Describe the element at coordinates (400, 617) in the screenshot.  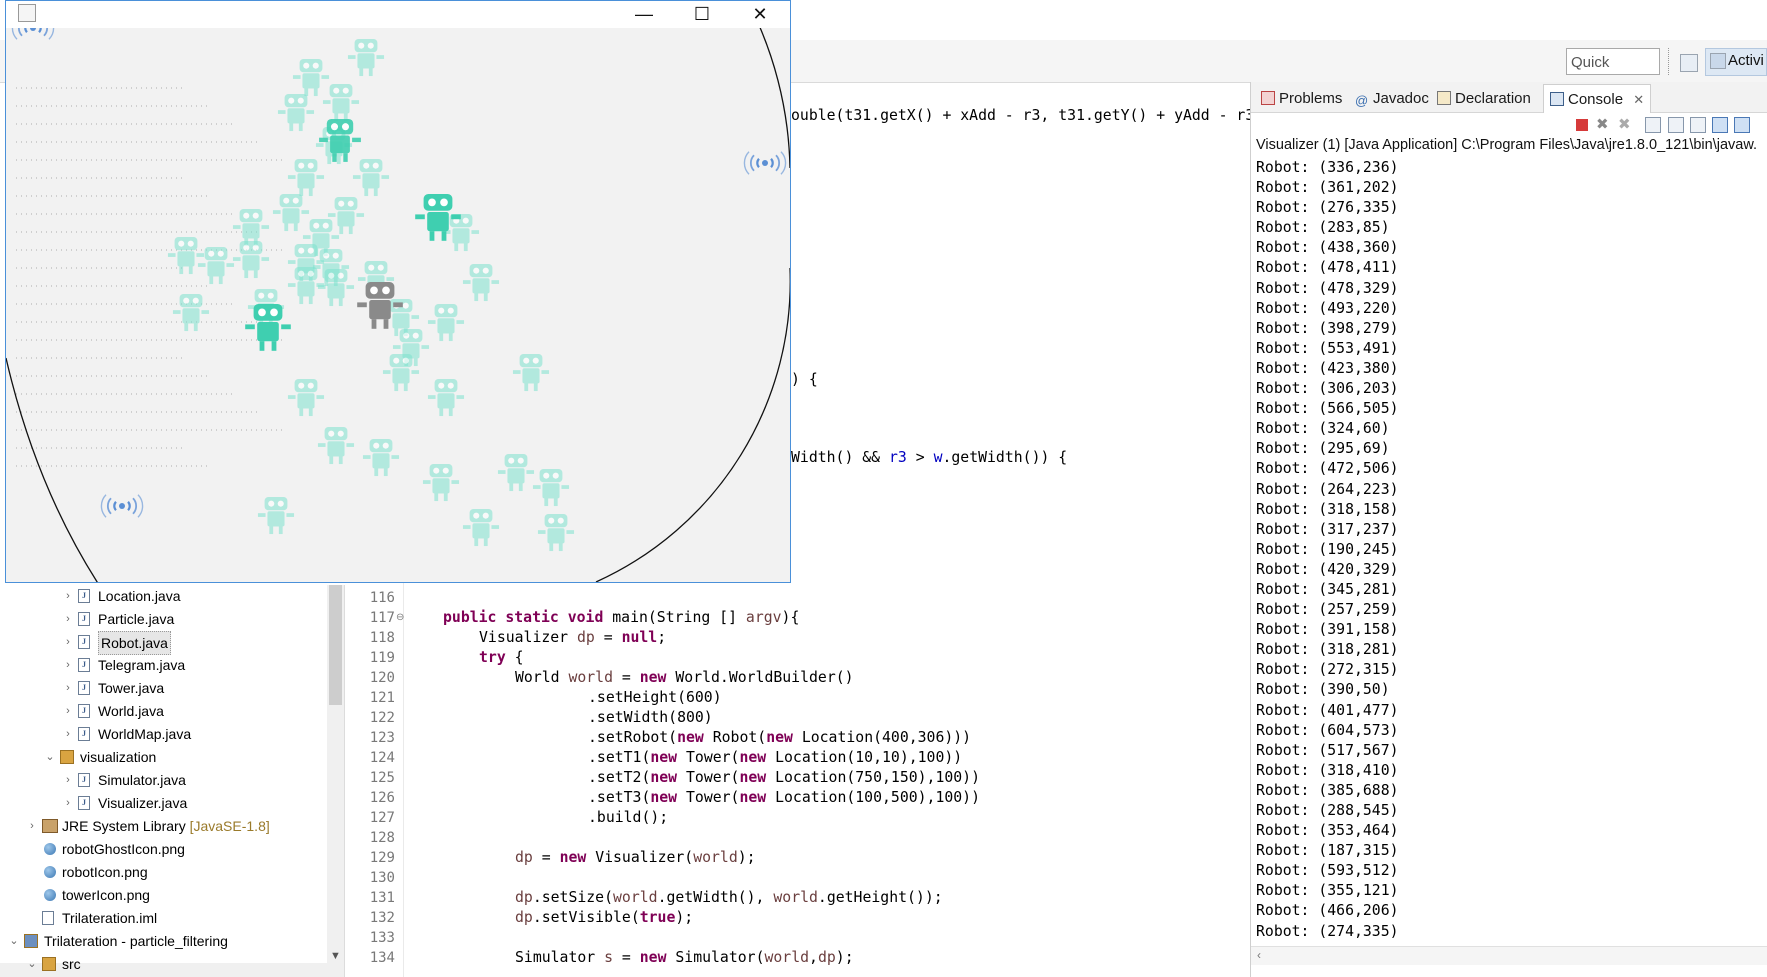
I see `fold-toggle-icon: ⊖` at that location.